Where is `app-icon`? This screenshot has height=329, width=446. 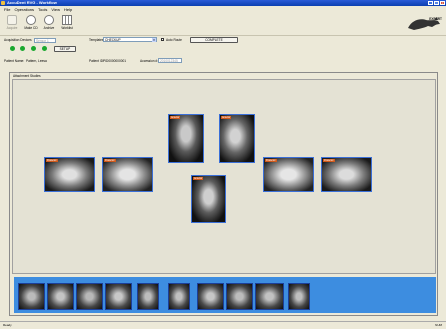 app-icon is located at coordinates (3, 3).